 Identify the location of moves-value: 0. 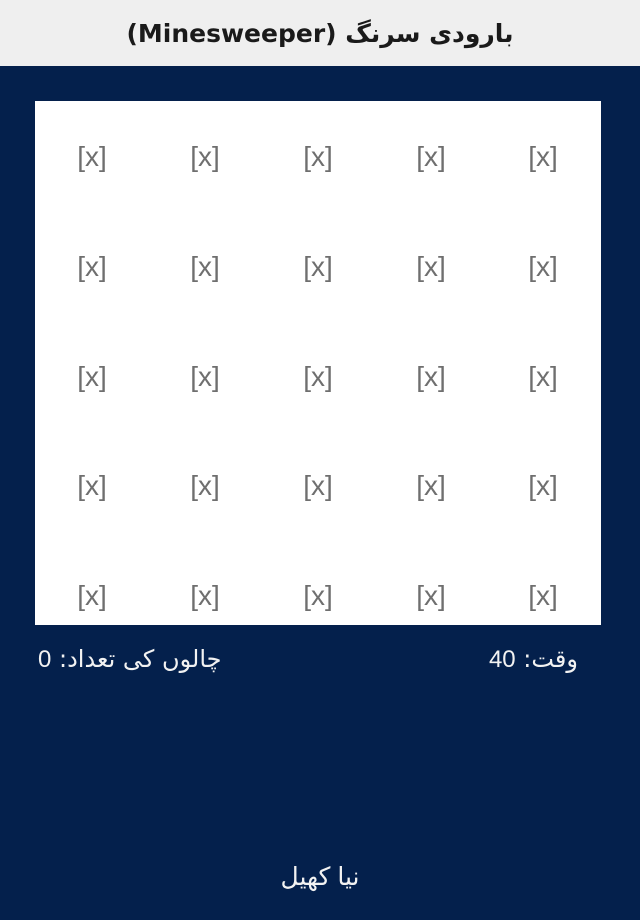
(45, 659).